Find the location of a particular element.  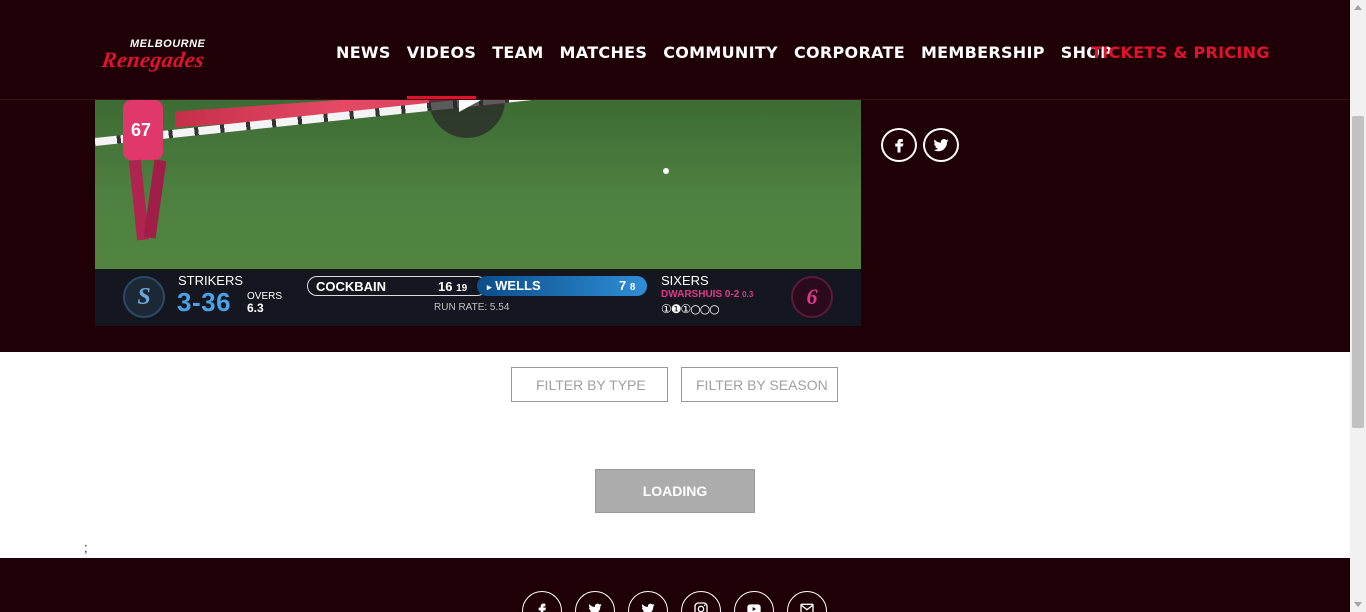

footer-email-link is located at coordinates (807, 601).